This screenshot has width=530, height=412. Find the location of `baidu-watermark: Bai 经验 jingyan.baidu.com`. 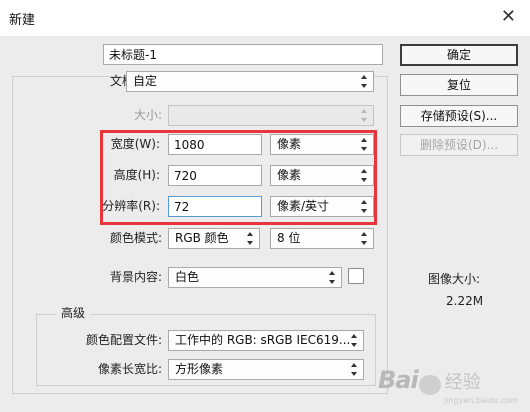

baidu-watermark: Bai 经验 jingyan.baidu.com is located at coordinates (448, 386).